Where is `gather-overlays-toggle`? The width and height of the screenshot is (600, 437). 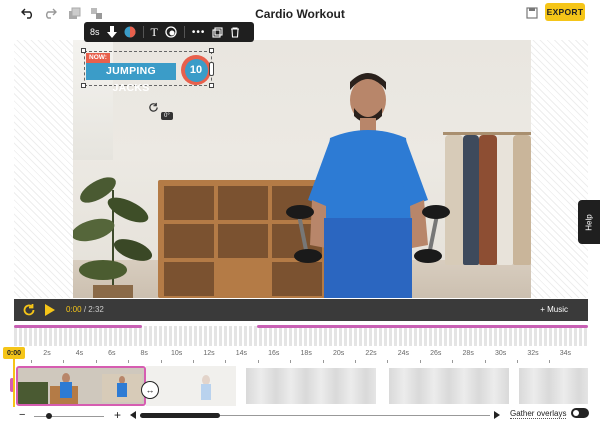
gather-overlays-toggle is located at coordinates (580, 413).